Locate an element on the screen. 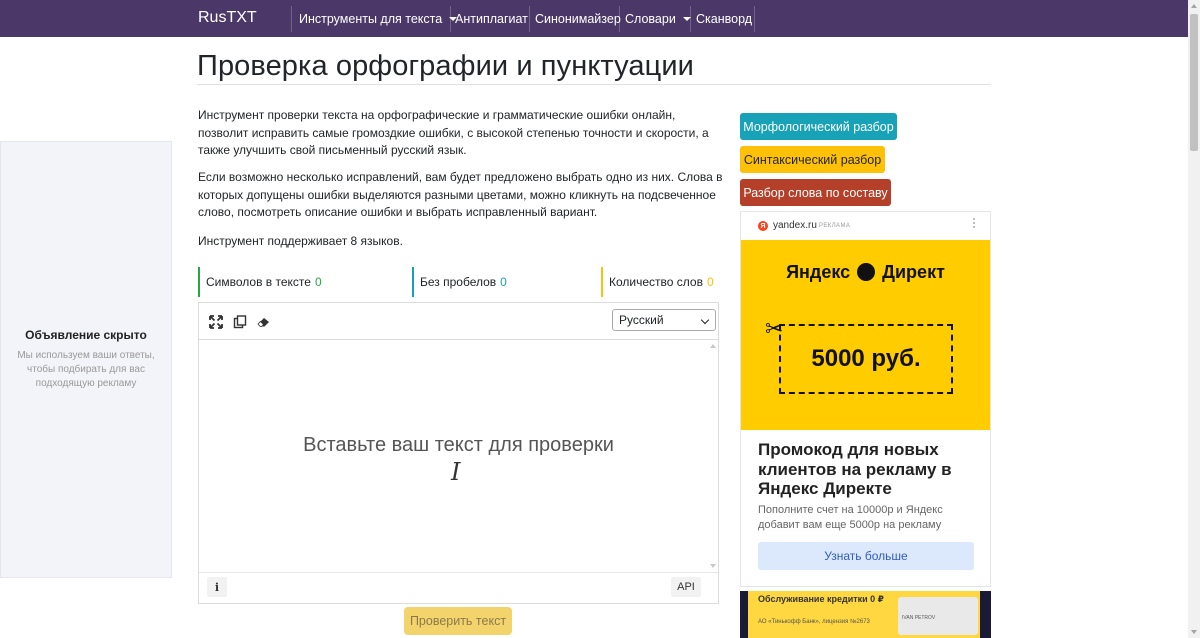  title-divider is located at coordinates (594, 84).